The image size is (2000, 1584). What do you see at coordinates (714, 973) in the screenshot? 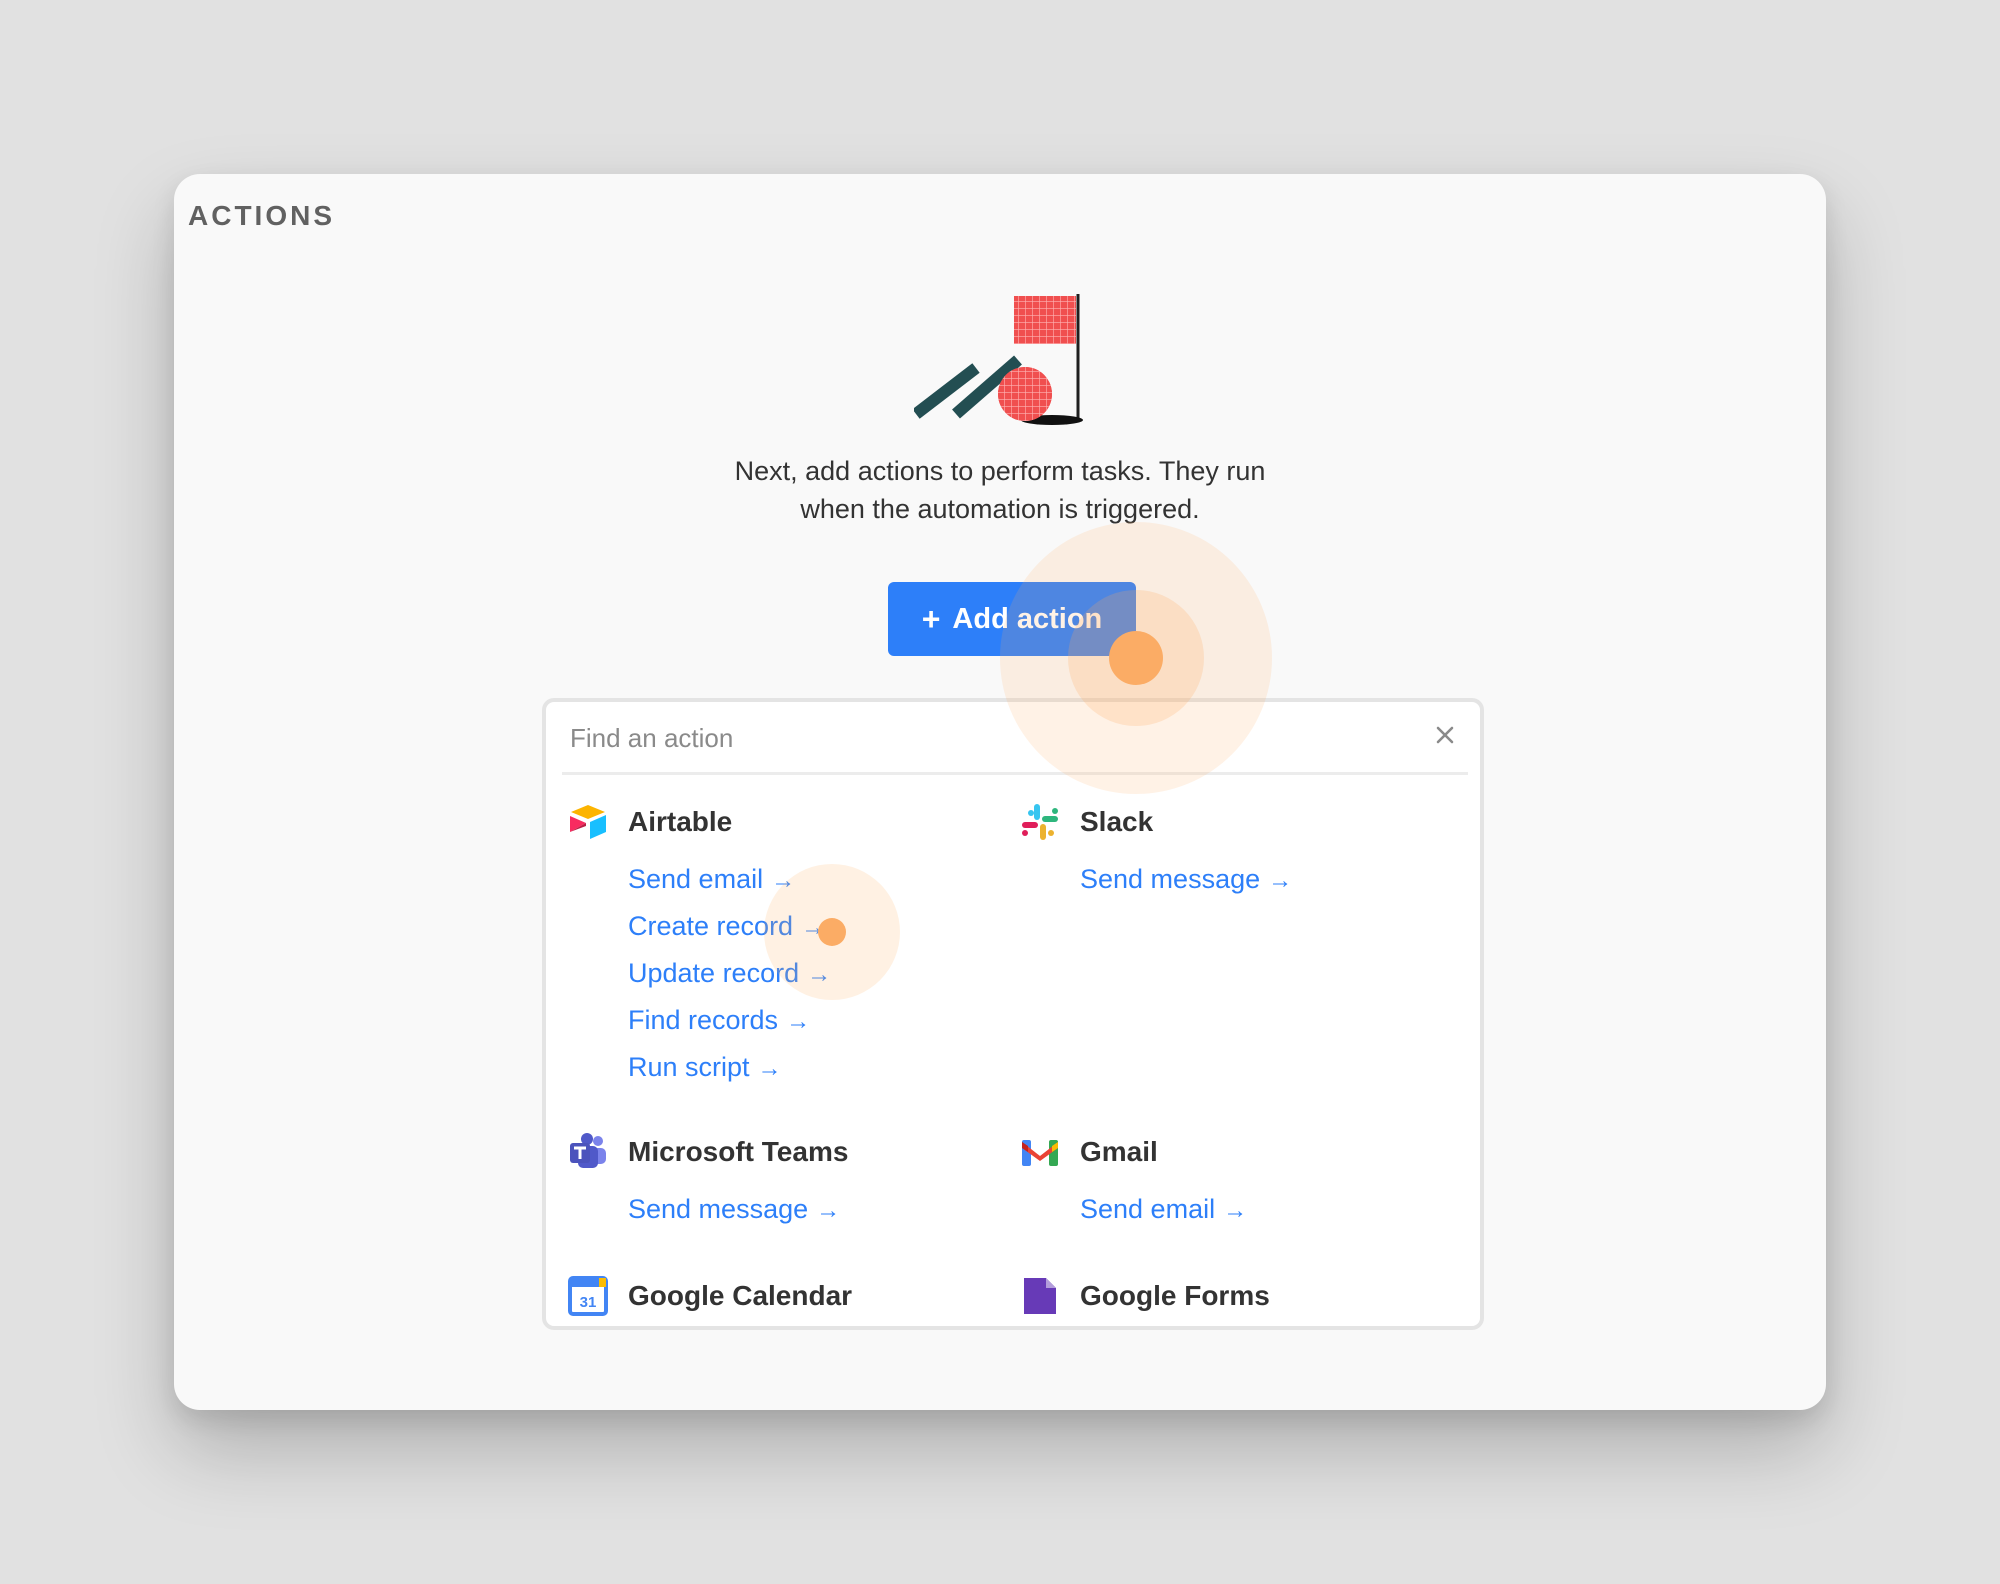
I see `action-label: Update record` at bounding box center [714, 973].